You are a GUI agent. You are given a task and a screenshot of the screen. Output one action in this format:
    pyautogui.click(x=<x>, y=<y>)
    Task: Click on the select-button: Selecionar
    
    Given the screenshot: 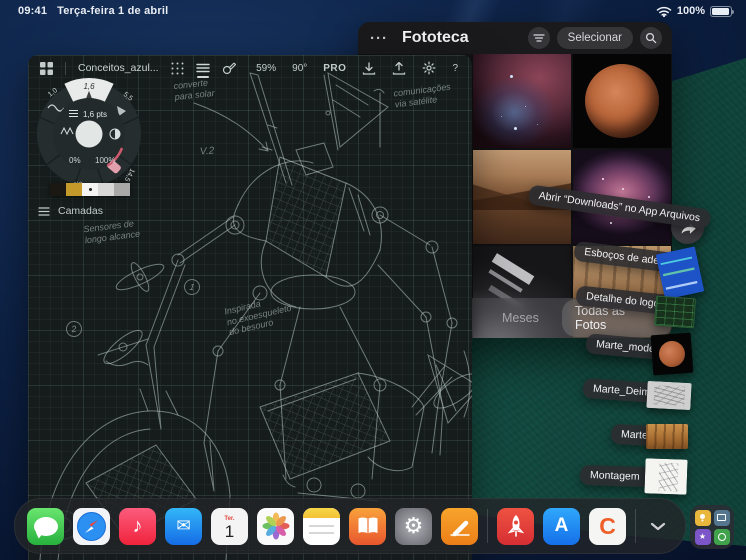 What is the action you would take?
    pyautogui.click(x=594, y=38)
    